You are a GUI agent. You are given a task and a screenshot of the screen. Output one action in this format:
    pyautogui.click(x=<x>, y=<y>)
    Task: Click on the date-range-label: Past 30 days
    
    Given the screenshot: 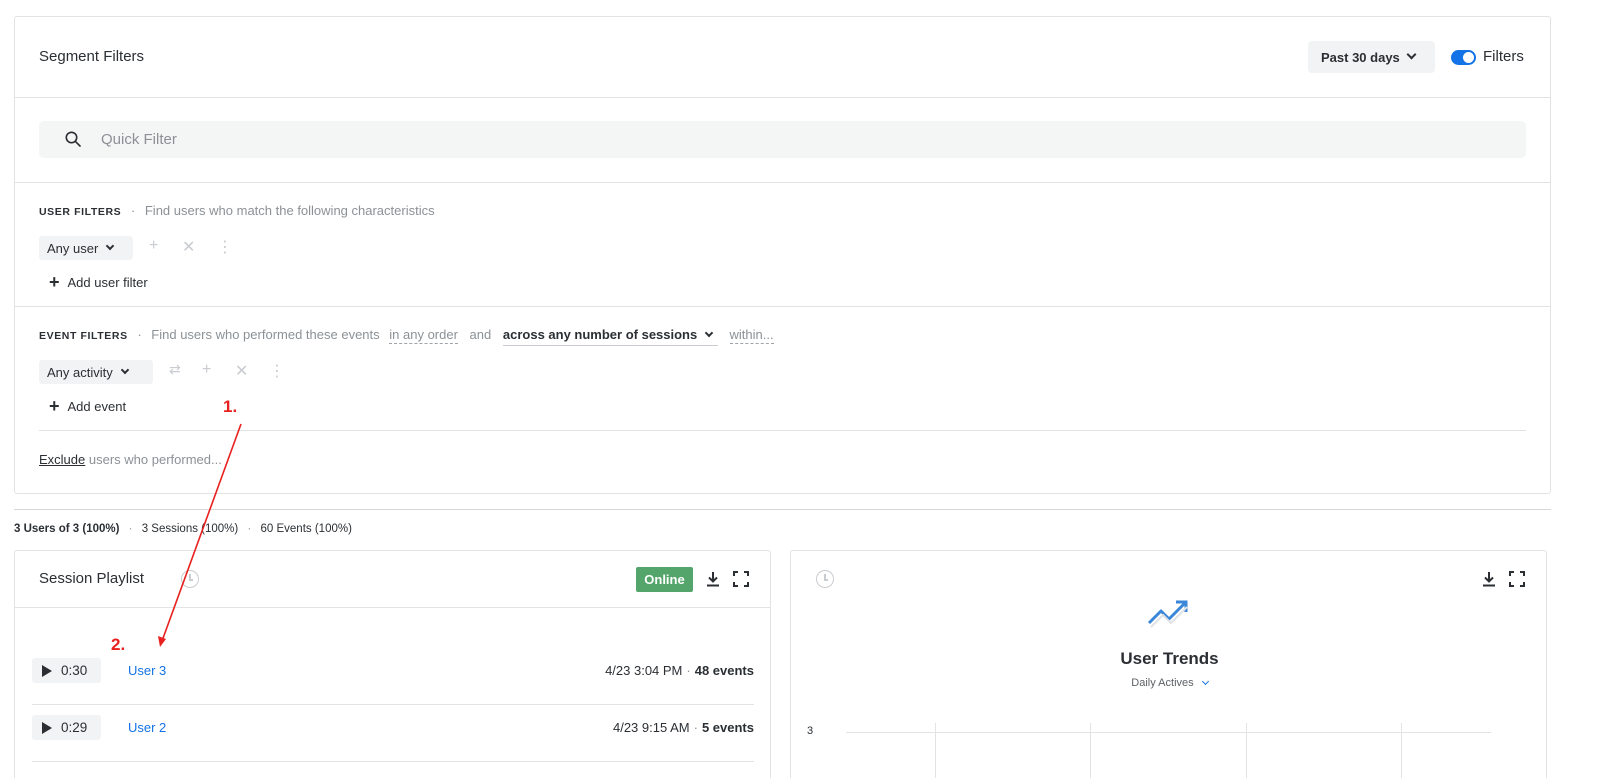 What is the action you would take?
    pyautogui.click(x=1360, y=57)
    